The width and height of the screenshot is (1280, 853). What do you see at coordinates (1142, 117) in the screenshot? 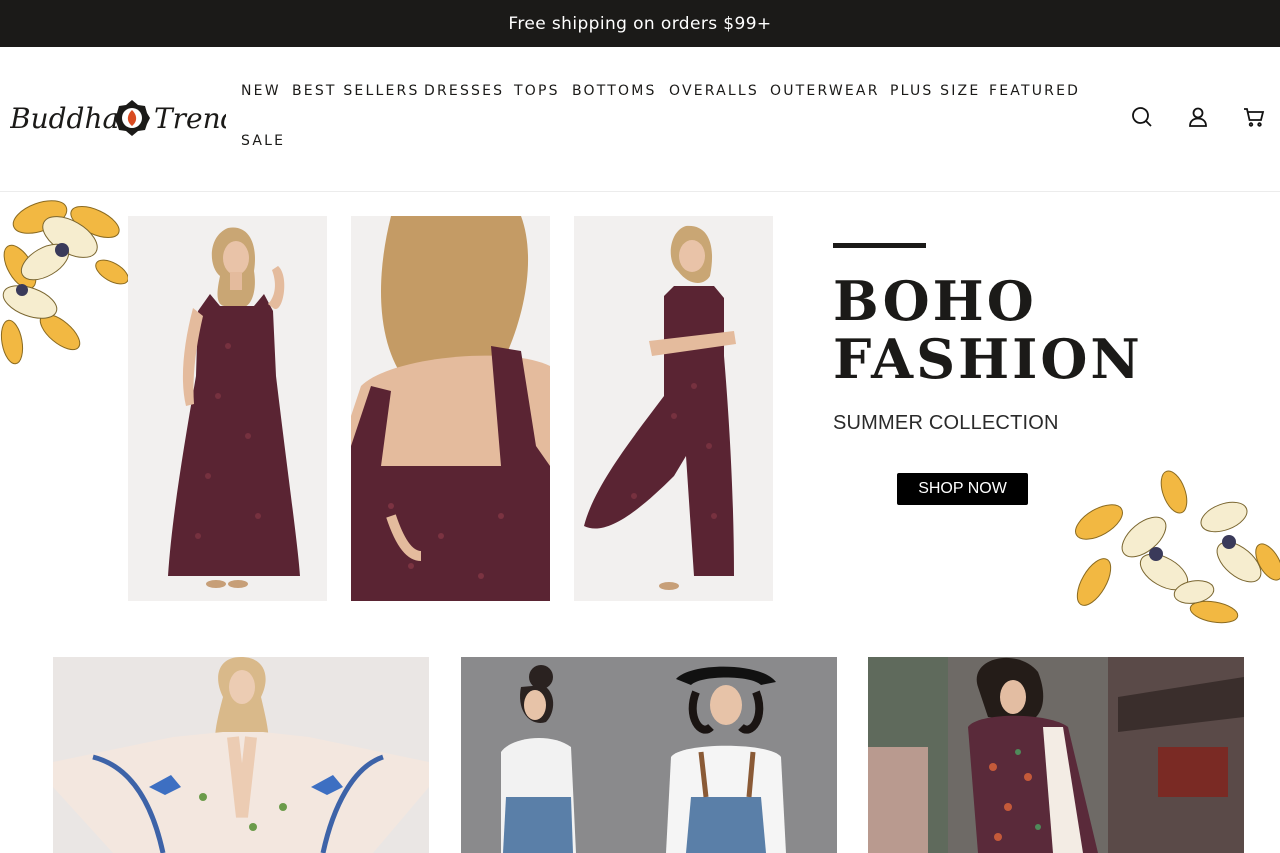
I see `search-icon` at bounding box center [1142, 117].